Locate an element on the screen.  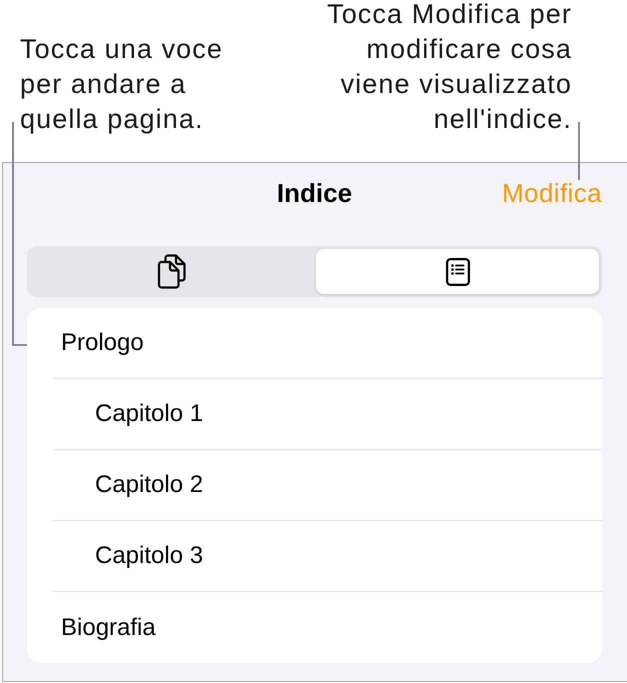
contents-entry: Biografia is located at coordinates (327, 627).